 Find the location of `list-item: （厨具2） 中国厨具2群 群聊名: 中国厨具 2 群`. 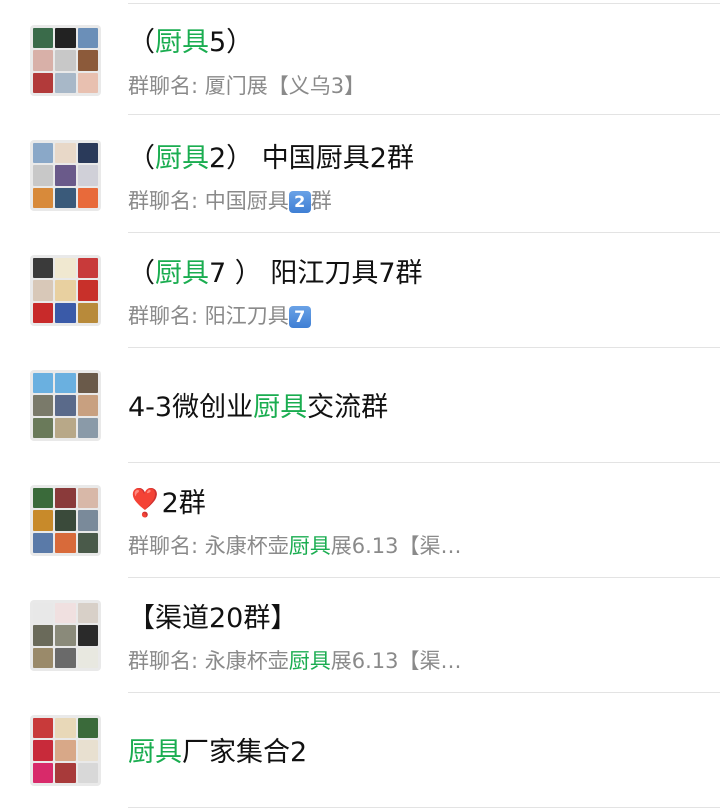

list-item: （厨具2） 中国厨具2群 群聊名: 中国厨具 2 群 is located at coordinates (360, 175).